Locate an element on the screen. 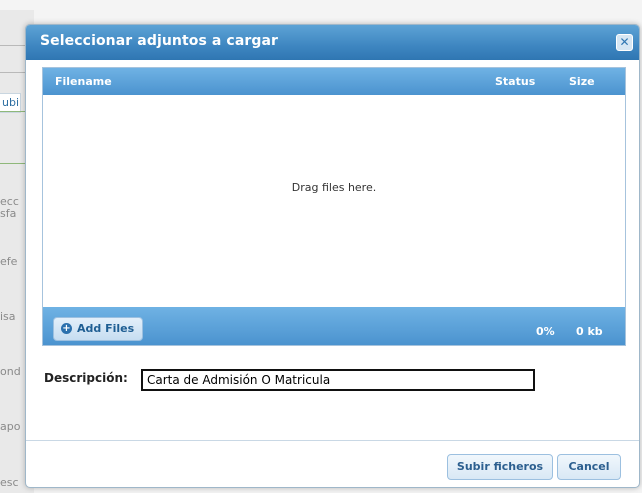 The width and height of the screenshot is (642, 493). background-text: apo is located at coordinates (10, 426).